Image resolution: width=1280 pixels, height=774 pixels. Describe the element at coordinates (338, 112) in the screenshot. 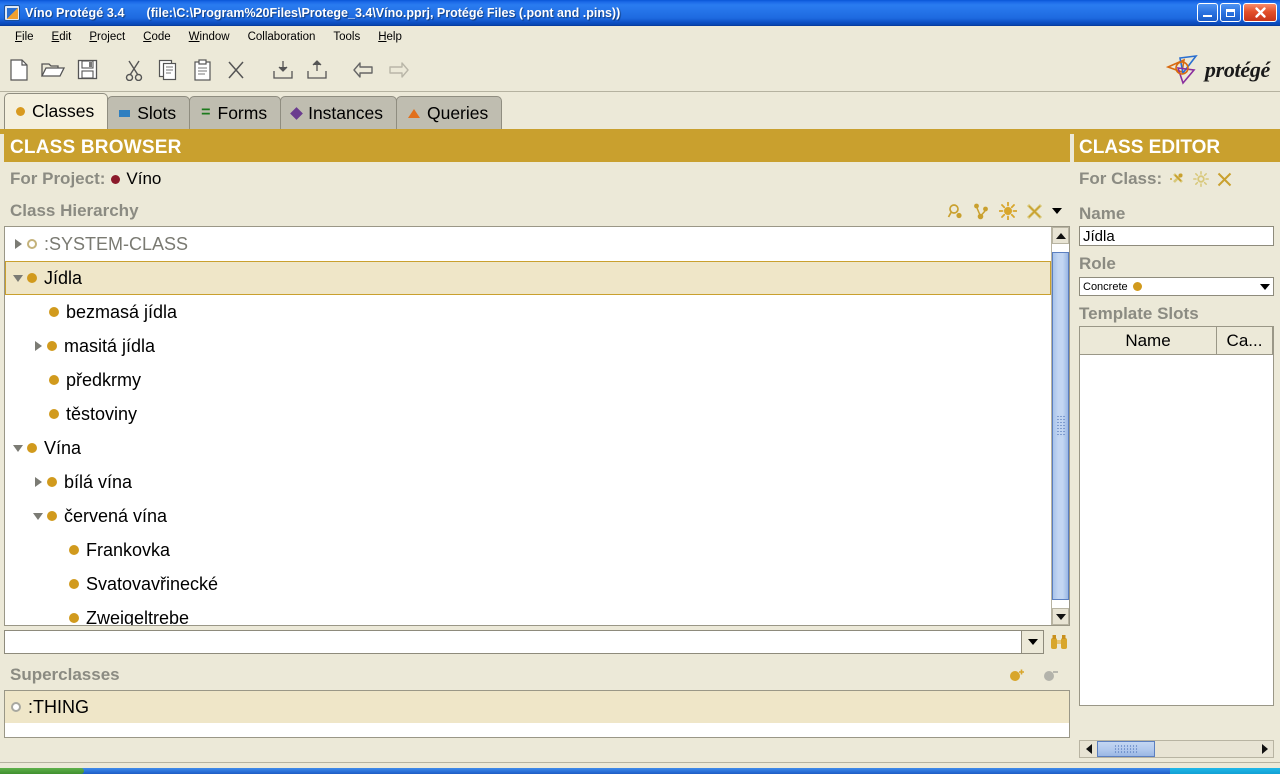

I see `tab-instances: Instances` at that location.